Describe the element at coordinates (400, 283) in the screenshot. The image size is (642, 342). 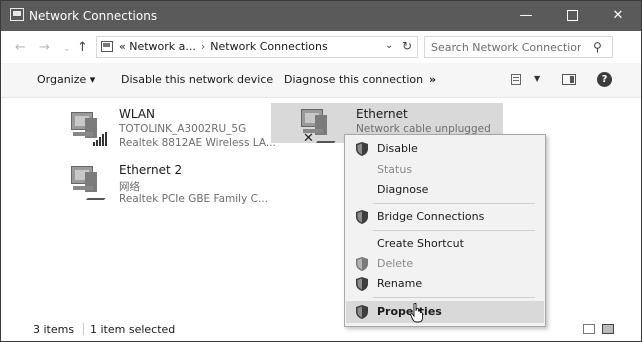
I see `menu-item-label: Rename` at that location.